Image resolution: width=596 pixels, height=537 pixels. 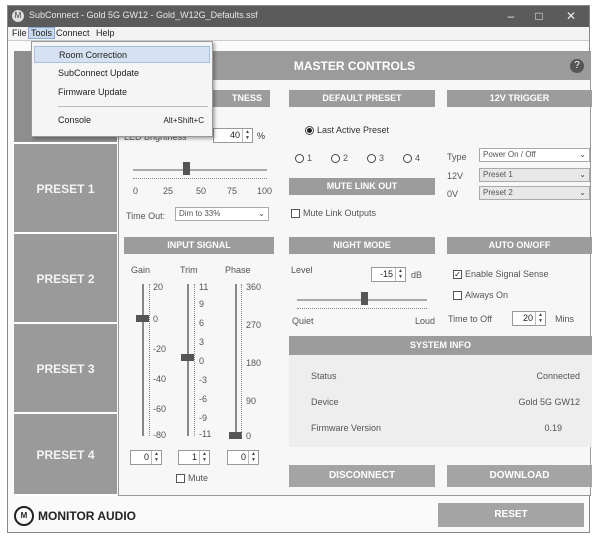 I want to click on led-scale-75: 75, so click(x=232, y=191).